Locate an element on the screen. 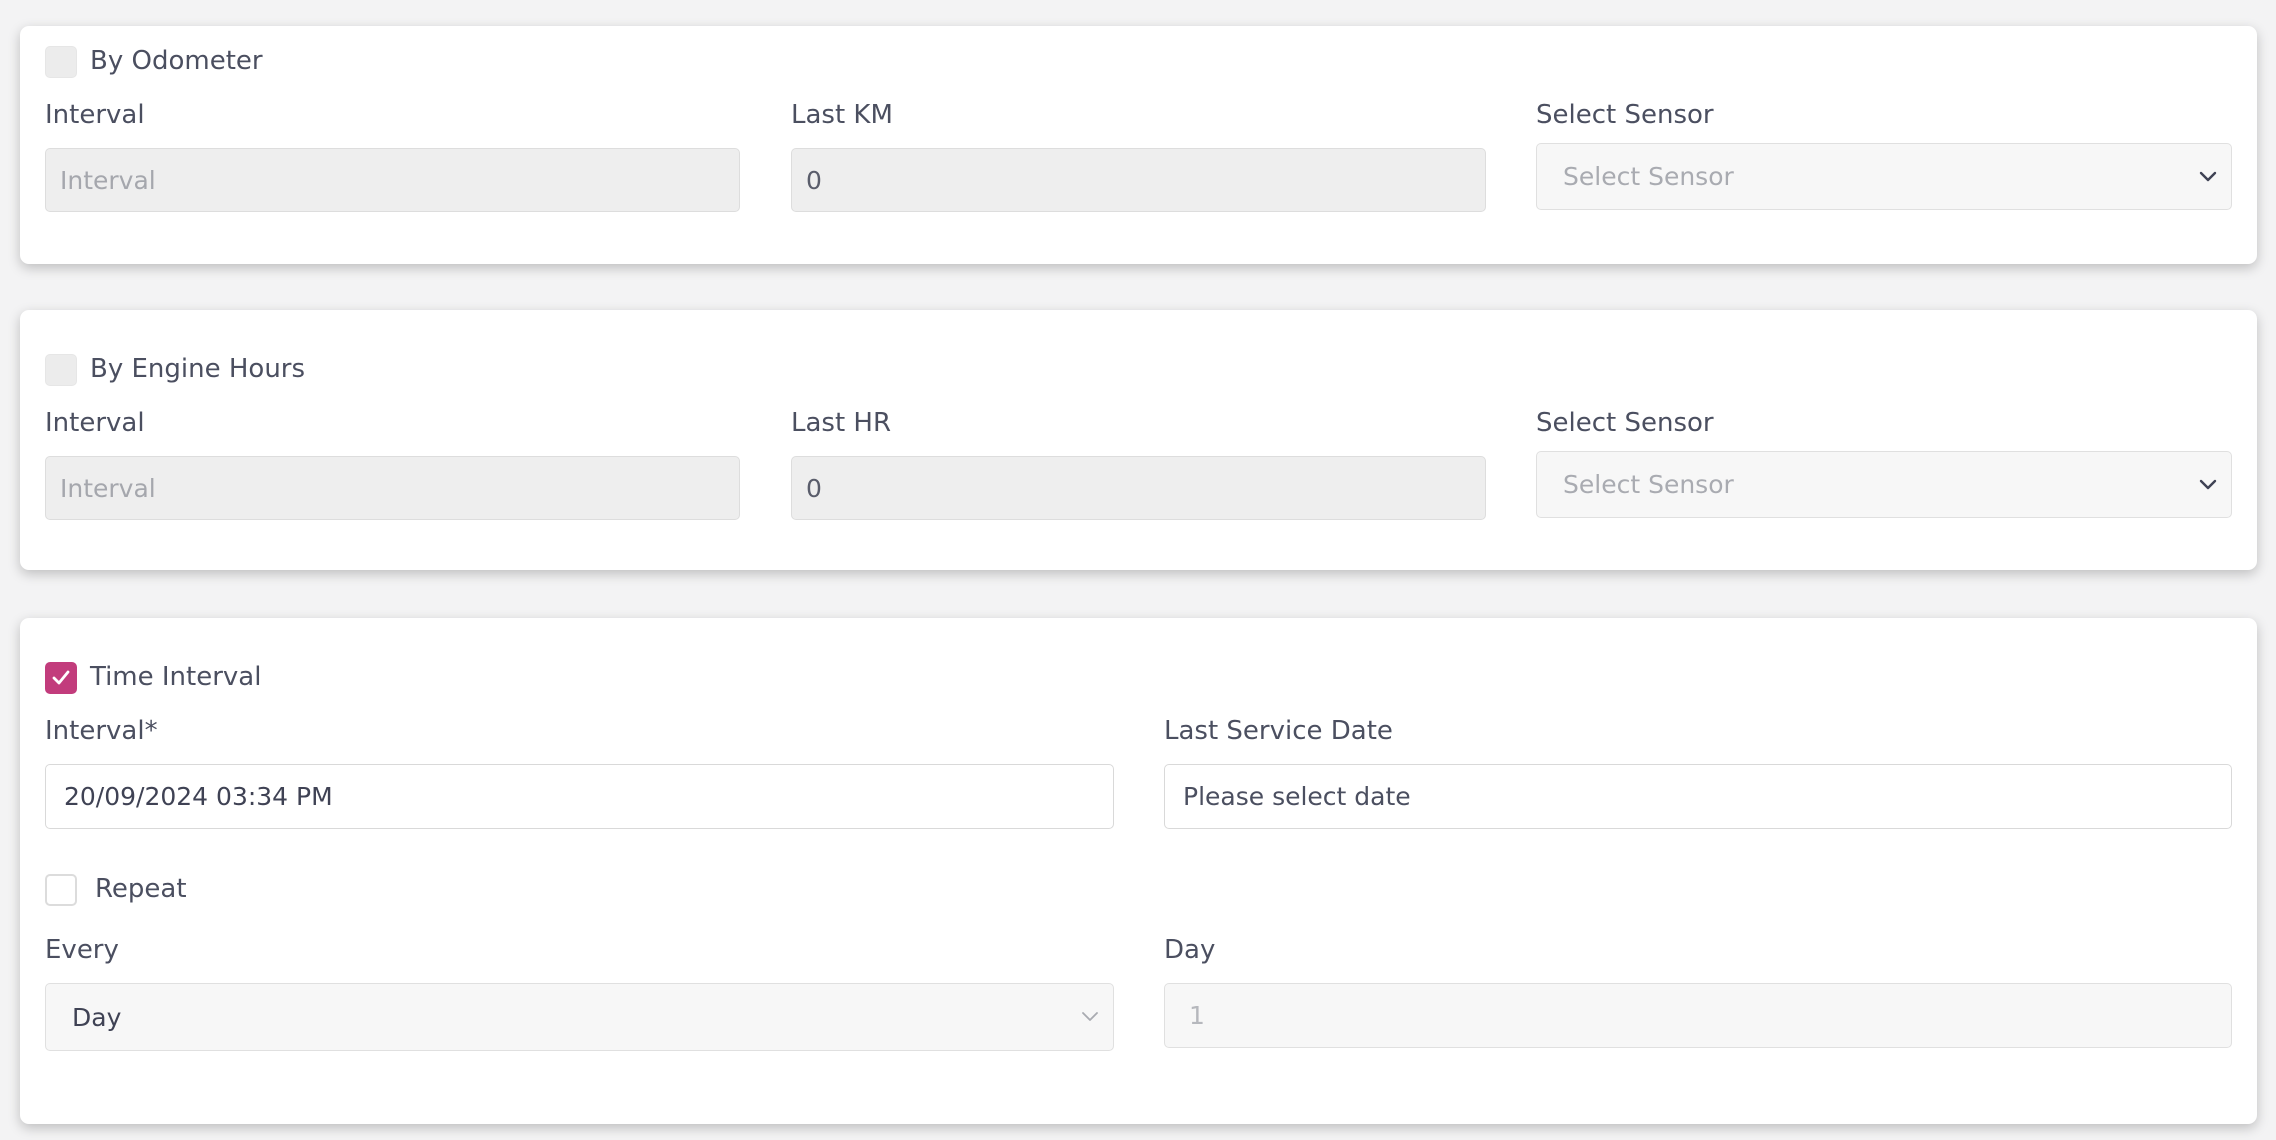 This screenshot has width=2276, height=1140. engine-hours-last-hr-label: Last HR is located at coordinates (841, 423).